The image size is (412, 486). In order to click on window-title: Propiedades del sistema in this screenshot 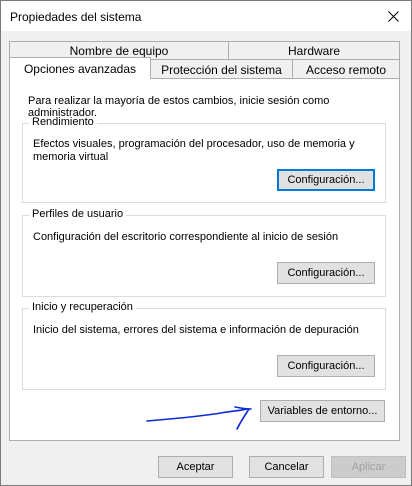, I will do `click(76, 17)`.